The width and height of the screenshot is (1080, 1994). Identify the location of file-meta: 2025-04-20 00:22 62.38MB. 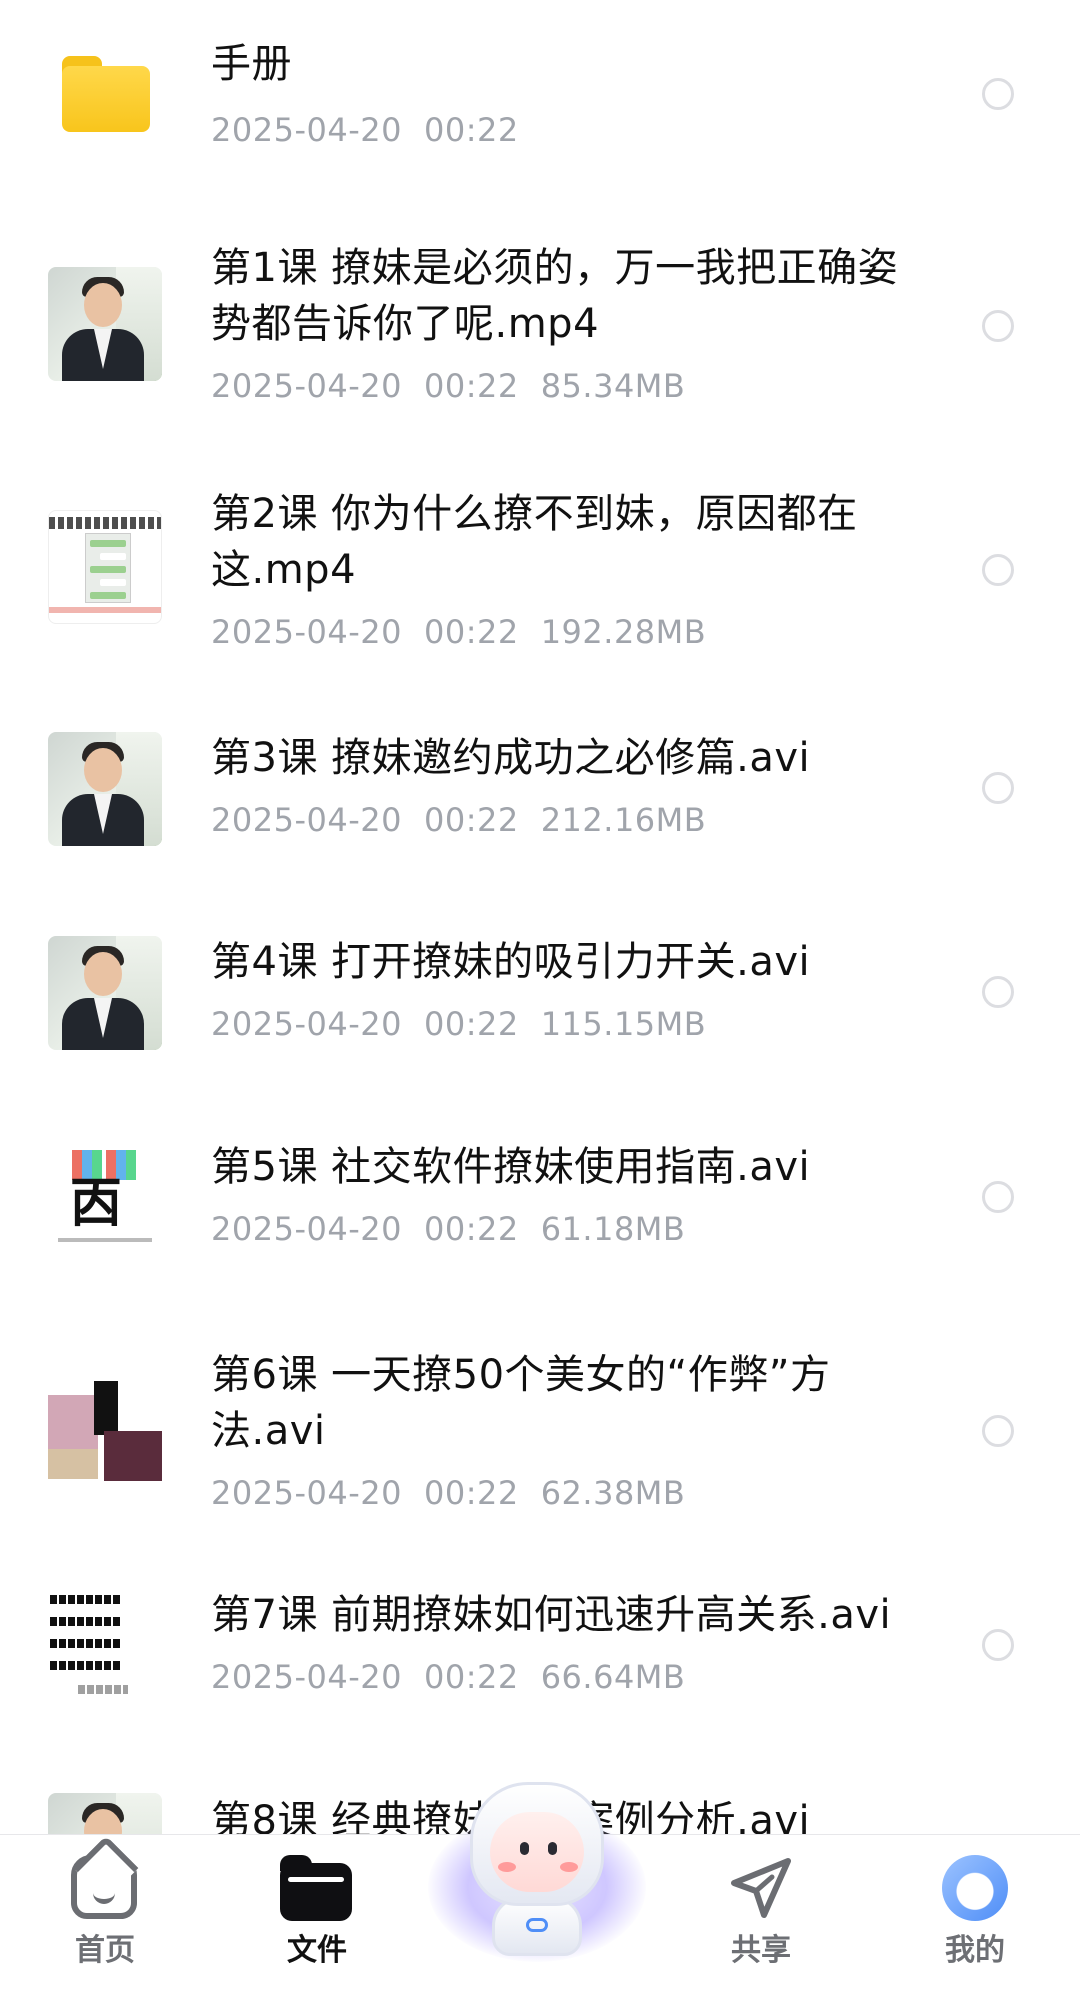
(448, 1493).